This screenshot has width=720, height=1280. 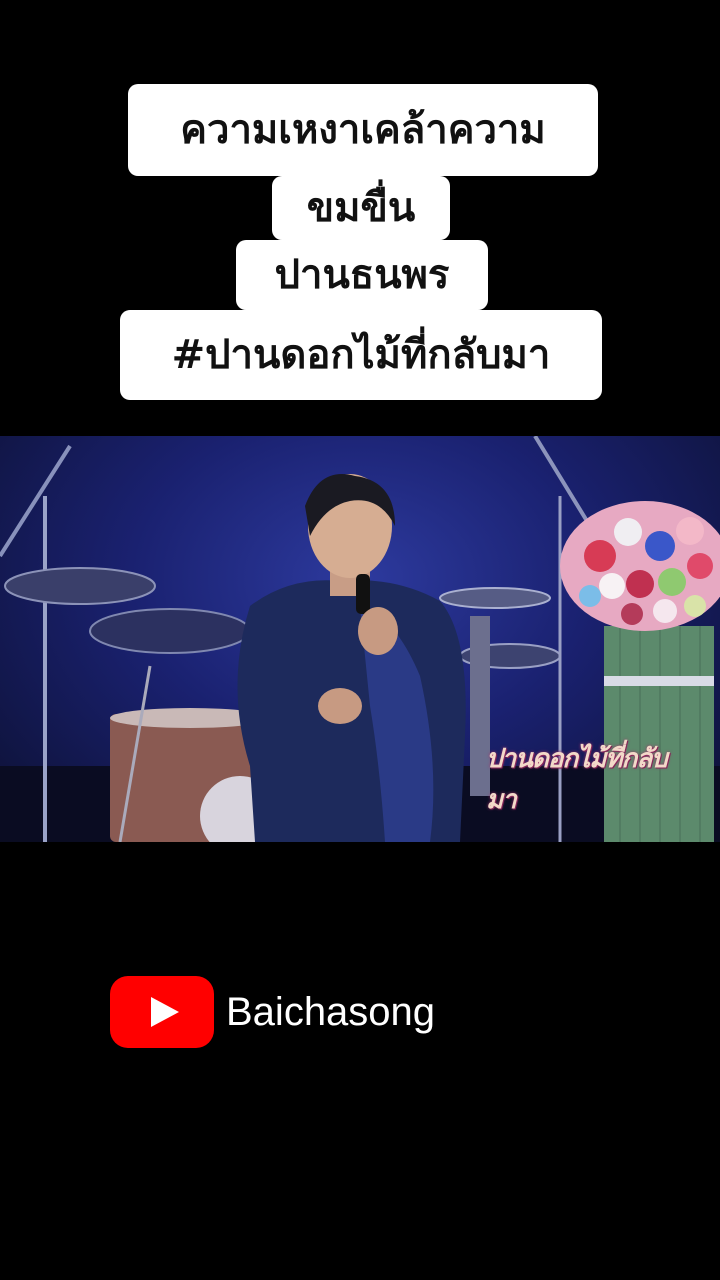 What do you see at coordinates (363, 130) in the screenshot?
I see `caption-line-1: ความเหงาเคล้าความ` at bounding box center [363, 130].